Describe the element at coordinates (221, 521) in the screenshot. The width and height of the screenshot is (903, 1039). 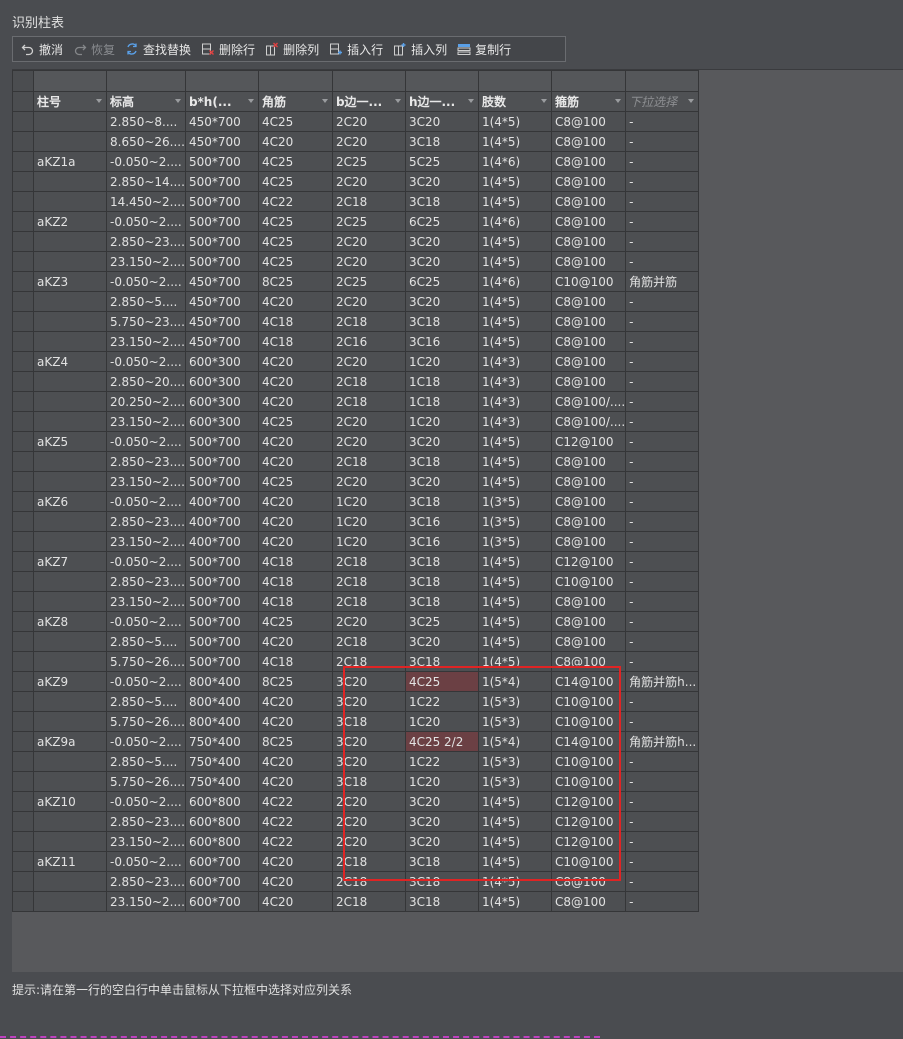
I see `table-cell: 400*700` at that location.